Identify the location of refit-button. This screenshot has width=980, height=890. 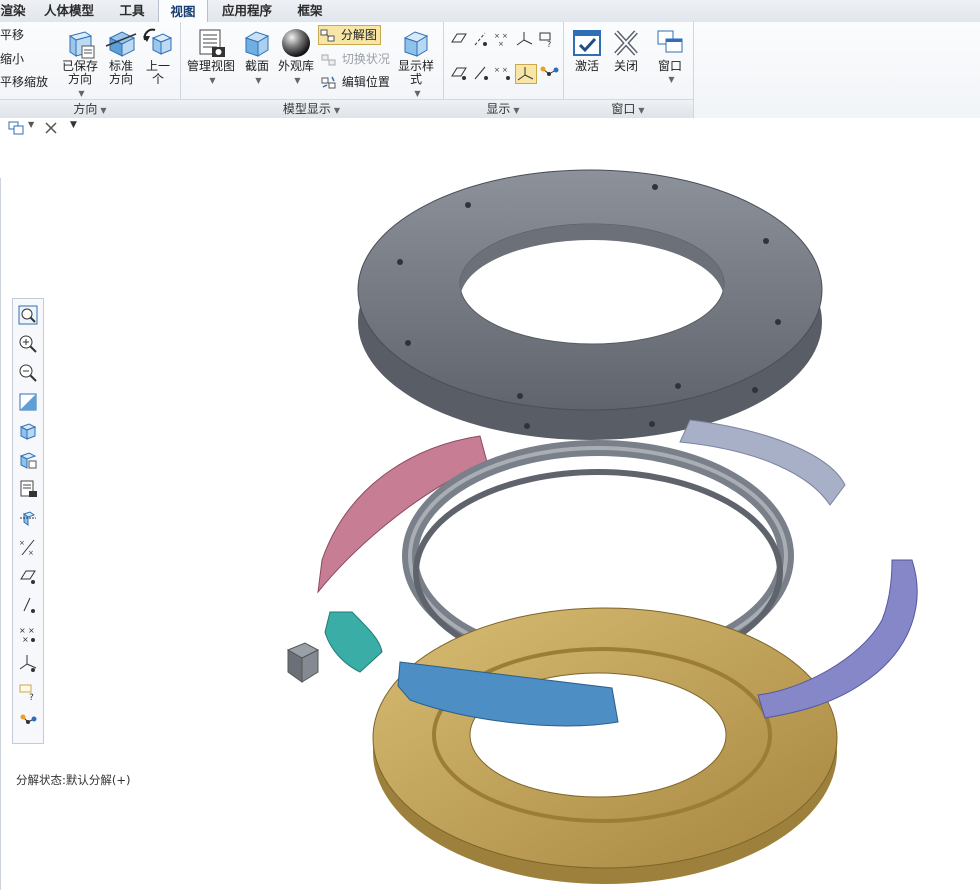
(28, 402).